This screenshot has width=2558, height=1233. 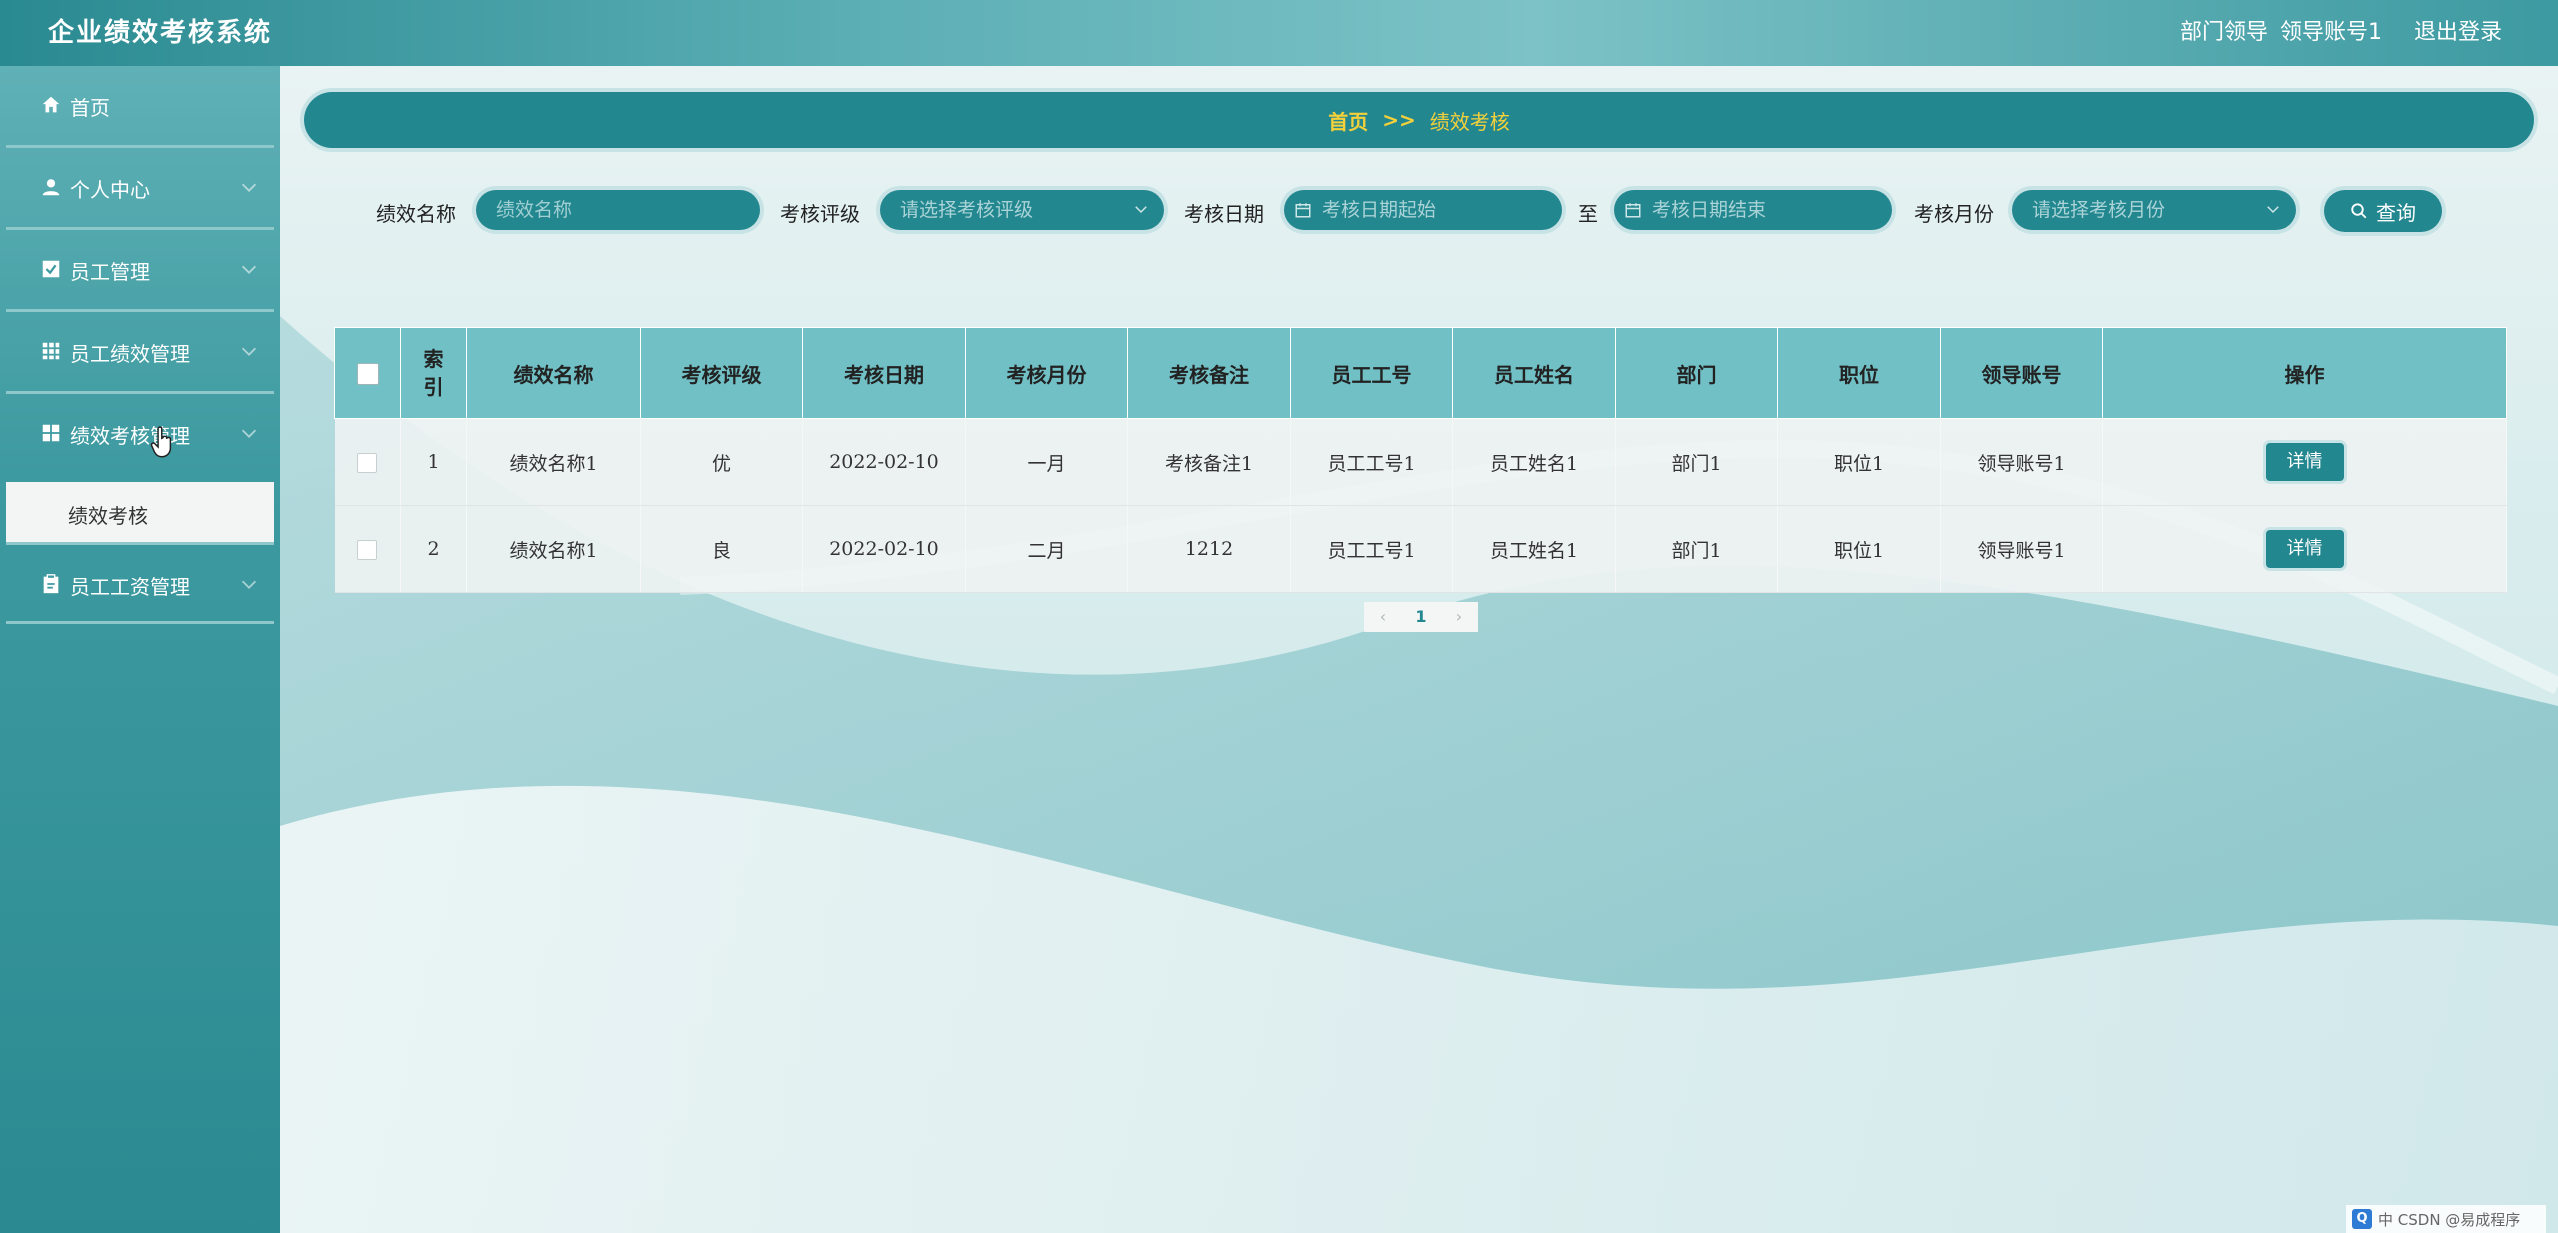 What do you see at coordinates (140, 649) in the screenshot?
I see `sidebar: 首页 个人中心 员工管理 员工绩效管理 绩效考核管理 绩效考核 员工工资管理` at bounding box center [140, 649].